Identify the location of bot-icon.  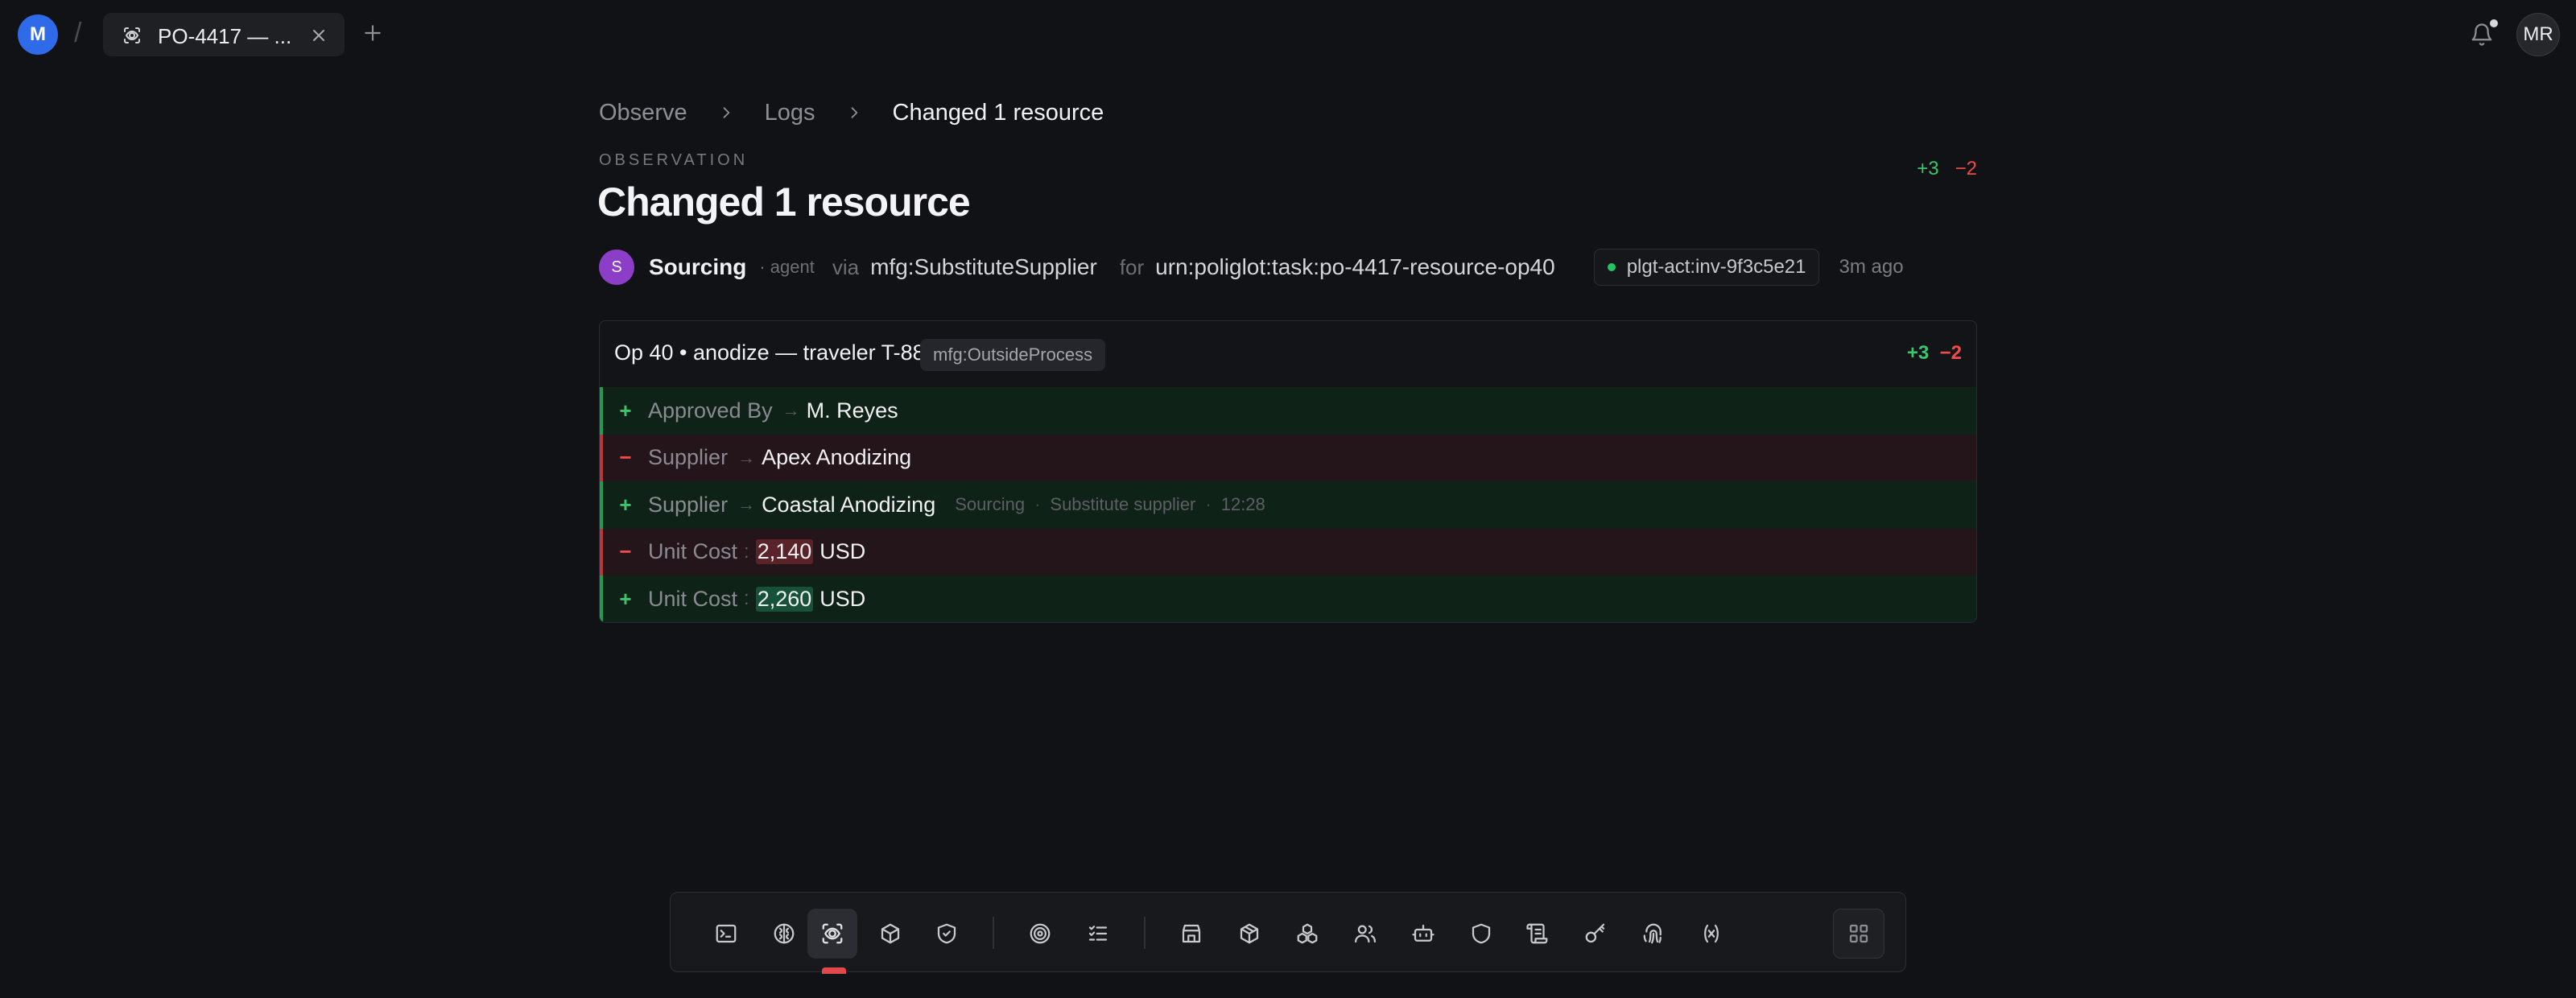
(1423, 933).